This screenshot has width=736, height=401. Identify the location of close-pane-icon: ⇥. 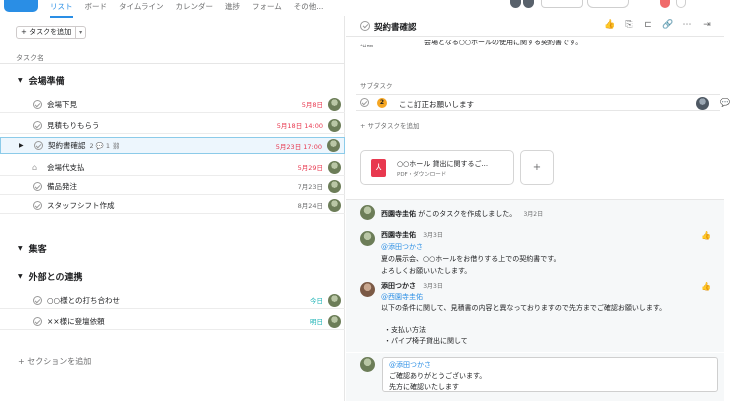
(707, 25).